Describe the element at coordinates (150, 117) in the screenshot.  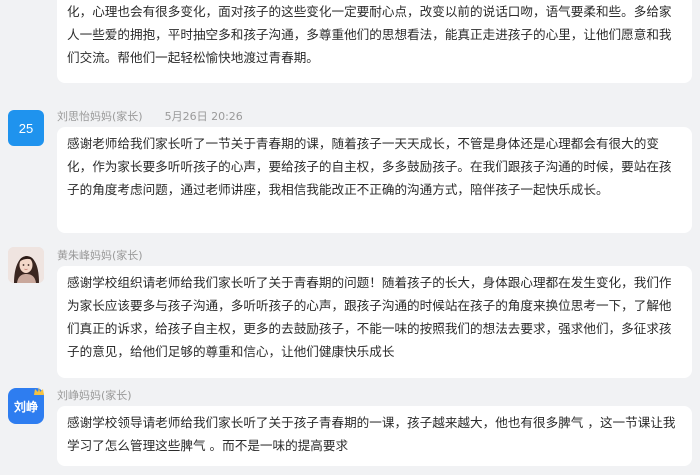
I see `comment-meta: 刘思怡妈妈(家长) 5月26日 20:26` at that location.